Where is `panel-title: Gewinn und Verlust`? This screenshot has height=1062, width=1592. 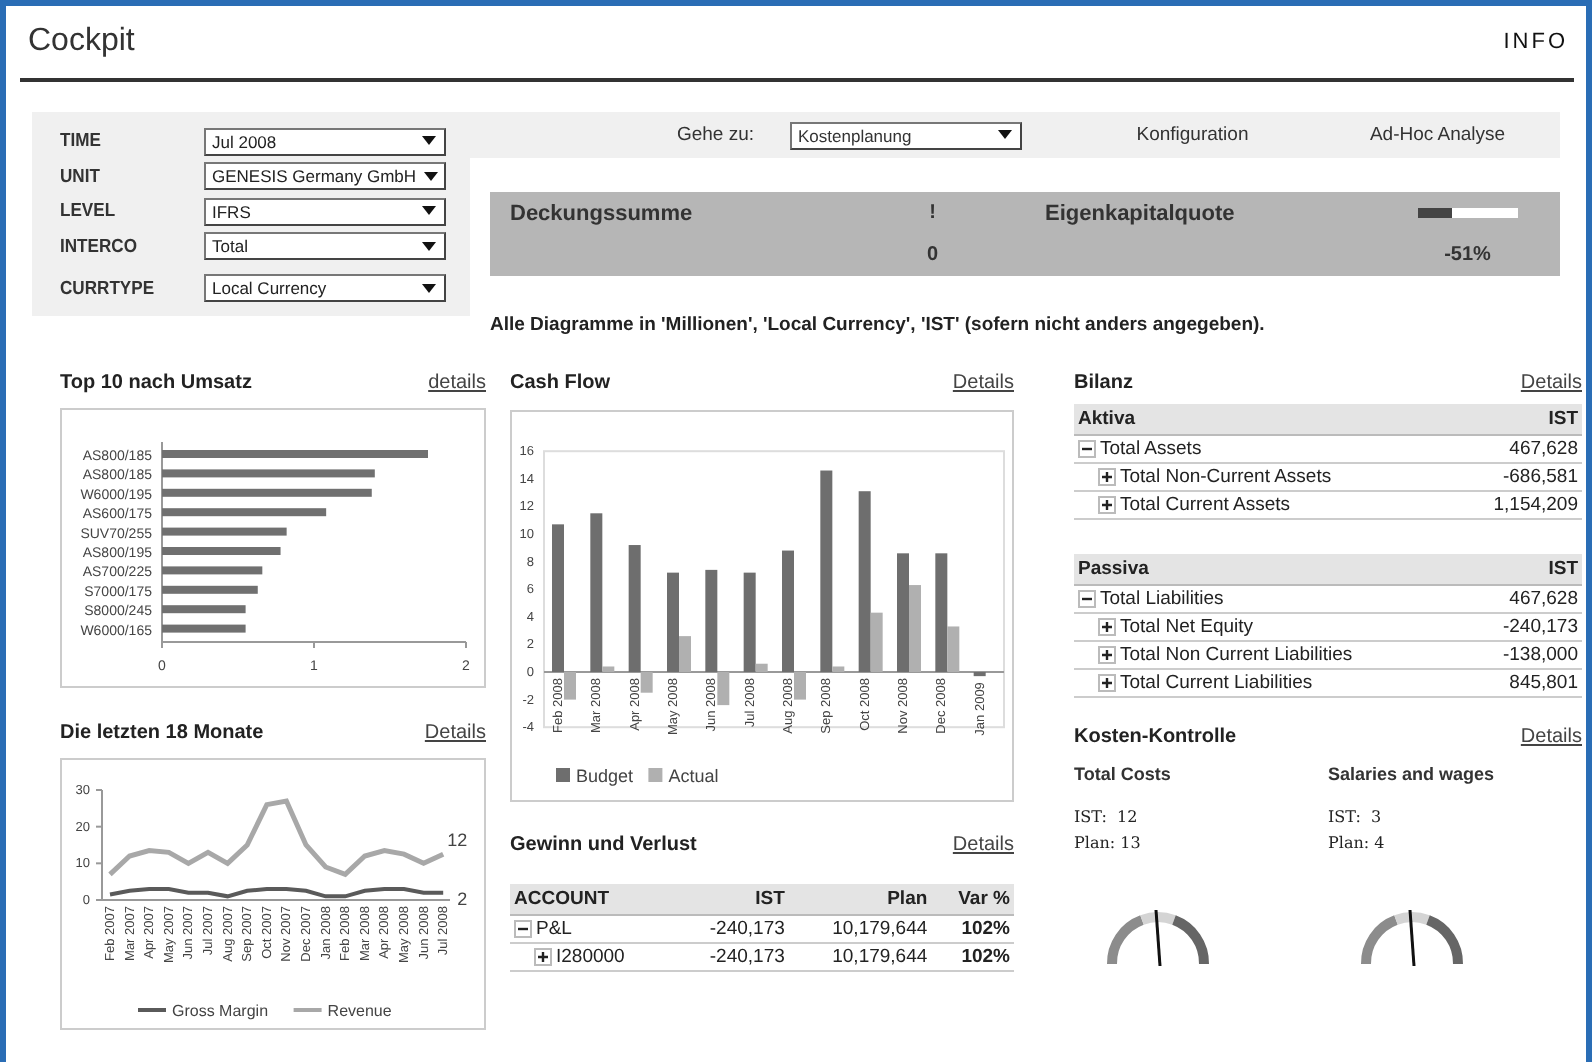 panel-title: Gewinn und Verlust is located at coordinates (603, 845).